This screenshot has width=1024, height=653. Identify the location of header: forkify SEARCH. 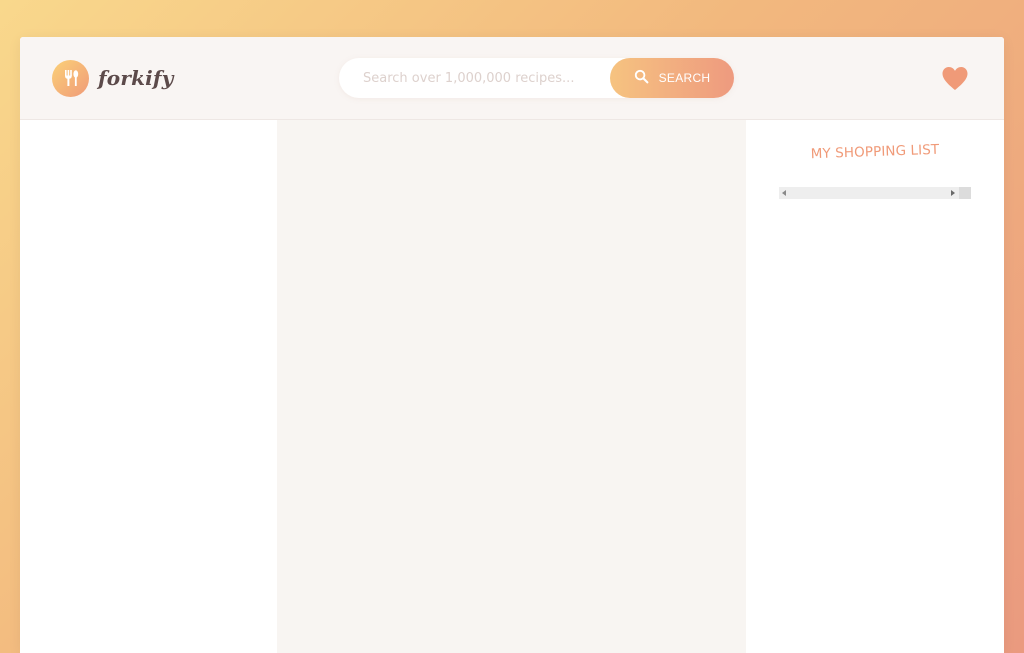
(512, 78).